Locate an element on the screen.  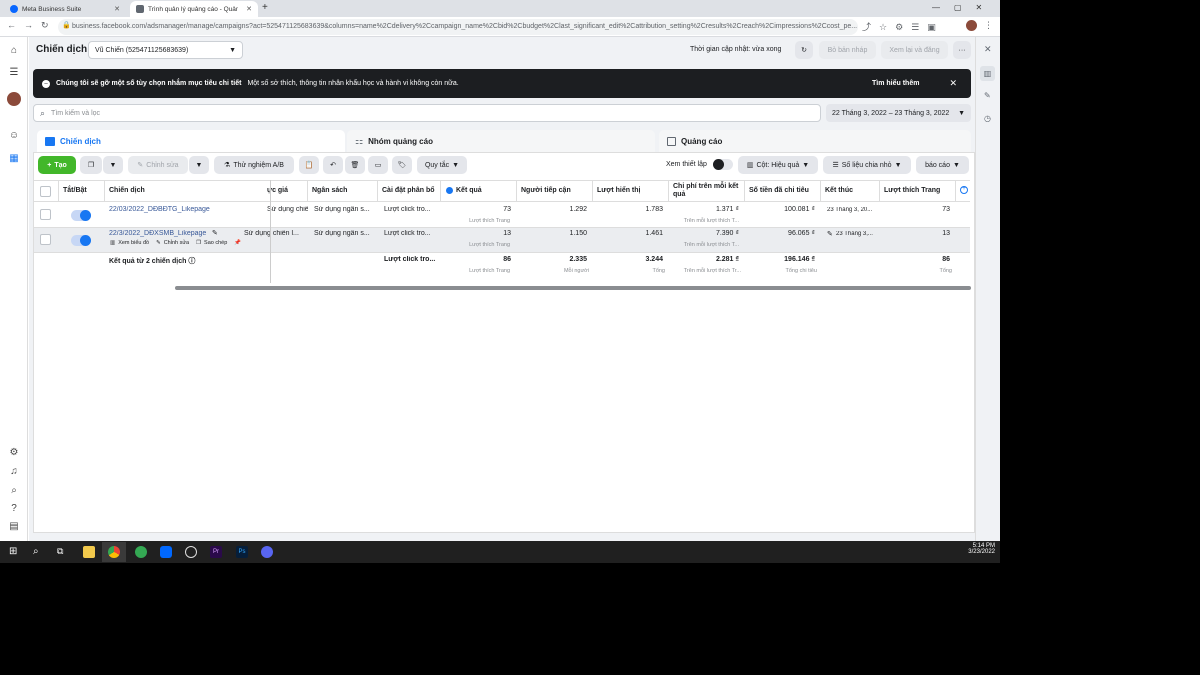
learn-more-link: Tìm hiểu thêm is located at coordinates (895, 83).